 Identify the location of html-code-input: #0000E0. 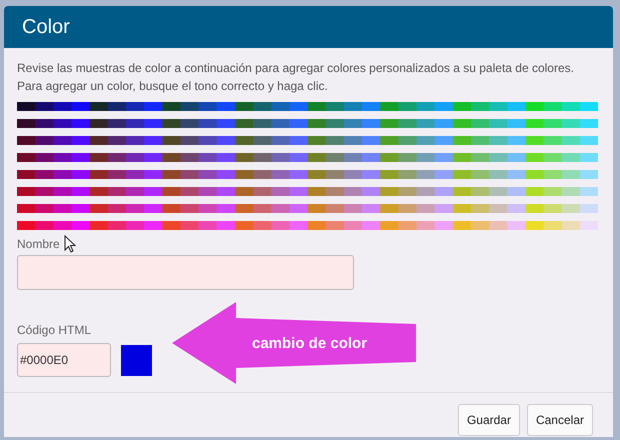
(64, 360).